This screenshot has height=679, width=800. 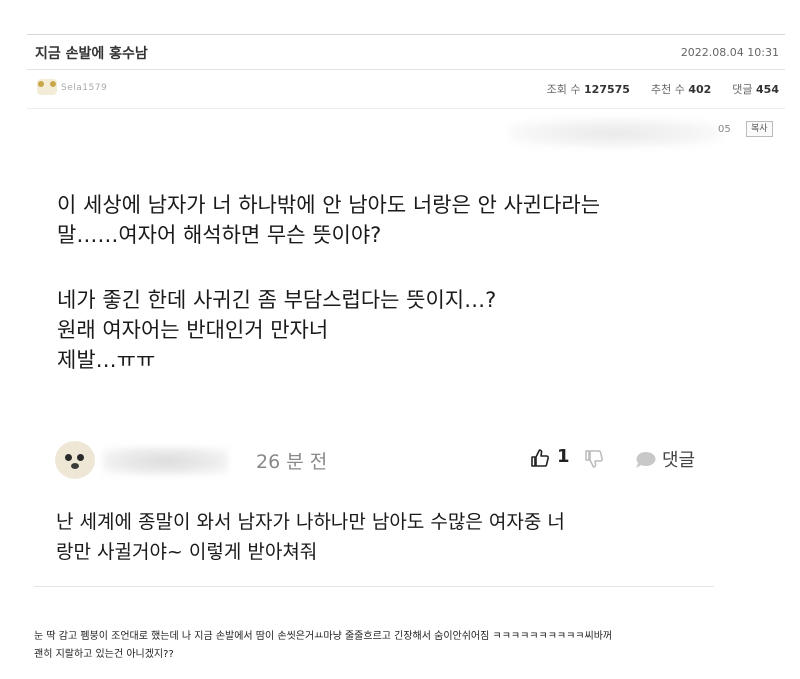 I want to click on post-stats: 조회 수 127575 추천 수 402 댓글 454, so click(x=663, y=89).